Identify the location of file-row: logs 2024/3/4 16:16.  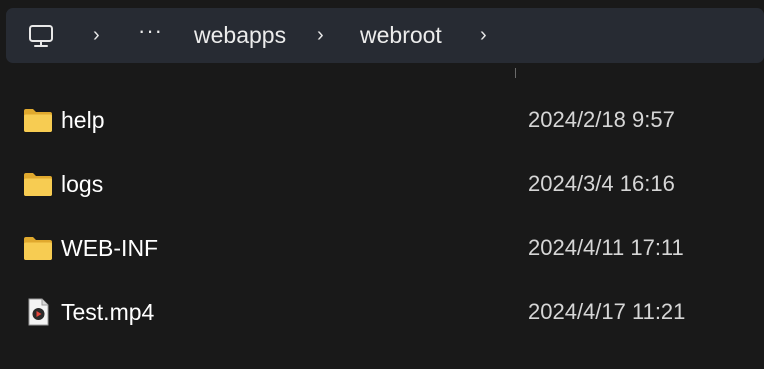
(382, 184).